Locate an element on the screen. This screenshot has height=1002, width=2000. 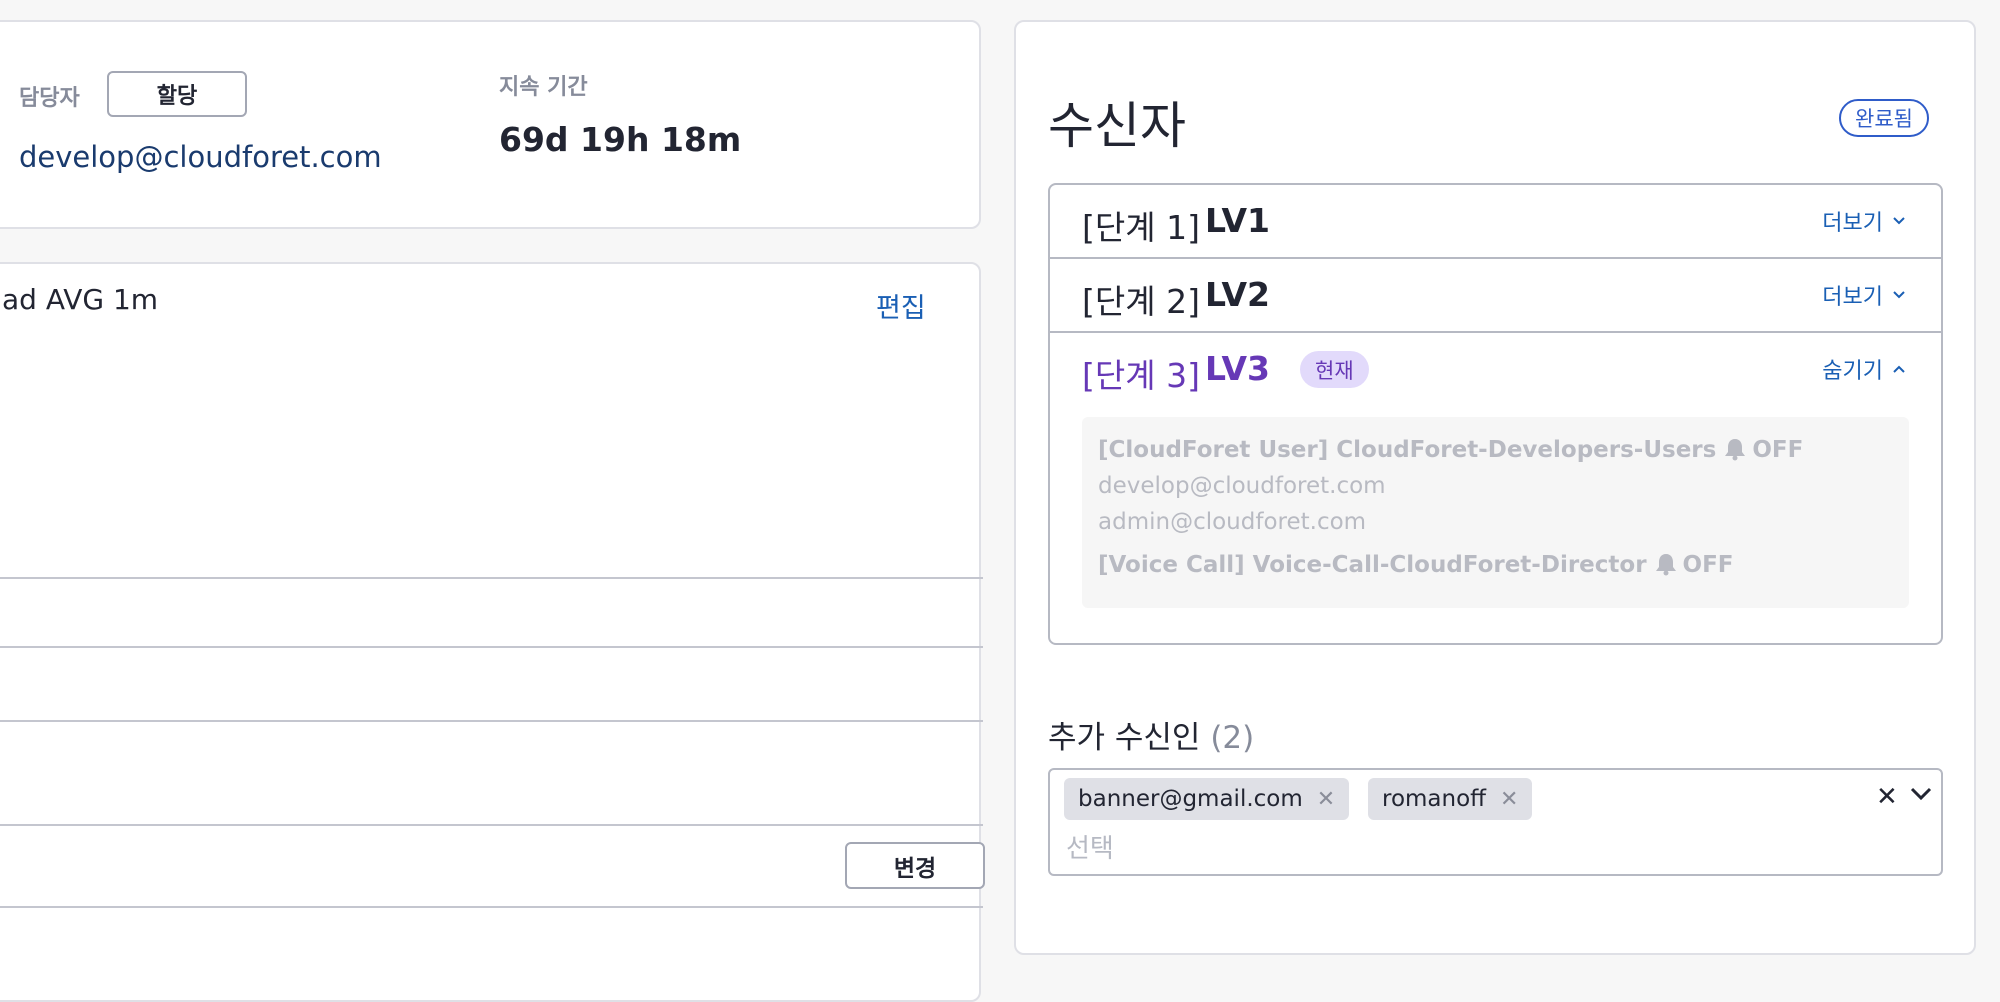
level-row-2: [단계 2] LV2 더보기 is located at coordinates (1495, 296).